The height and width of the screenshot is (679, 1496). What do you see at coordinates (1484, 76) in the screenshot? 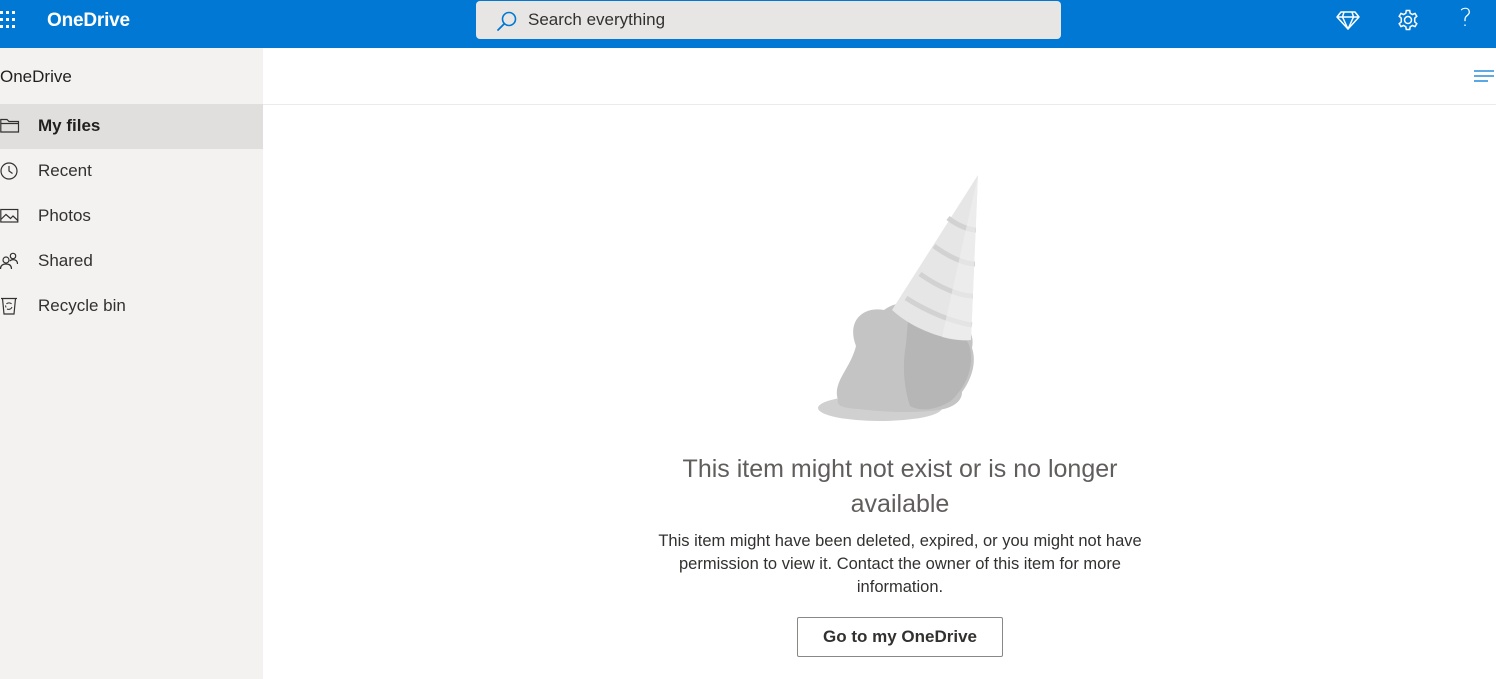
I see `view-options-icon` at bounding box center [1484, 76].